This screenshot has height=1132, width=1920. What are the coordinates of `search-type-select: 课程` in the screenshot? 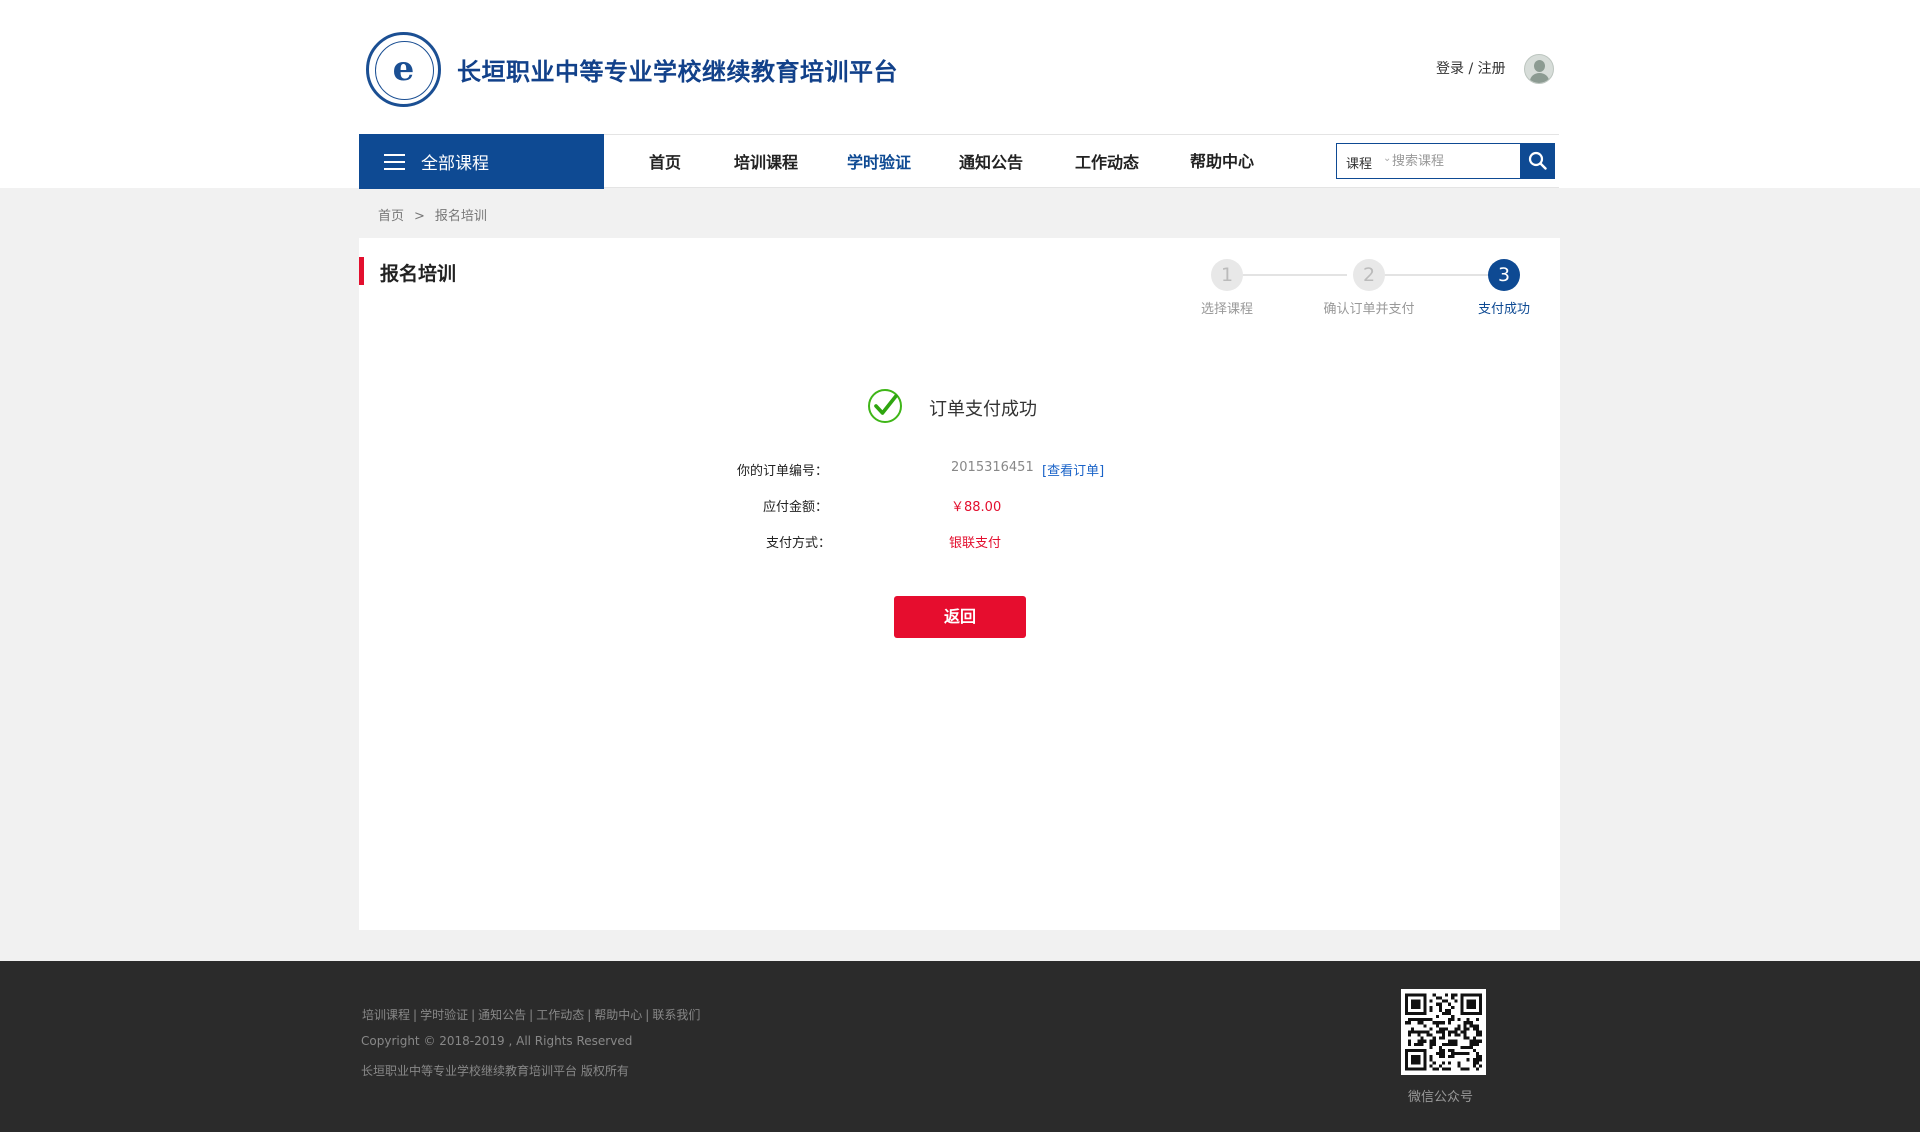 It's located at (1359, 162).